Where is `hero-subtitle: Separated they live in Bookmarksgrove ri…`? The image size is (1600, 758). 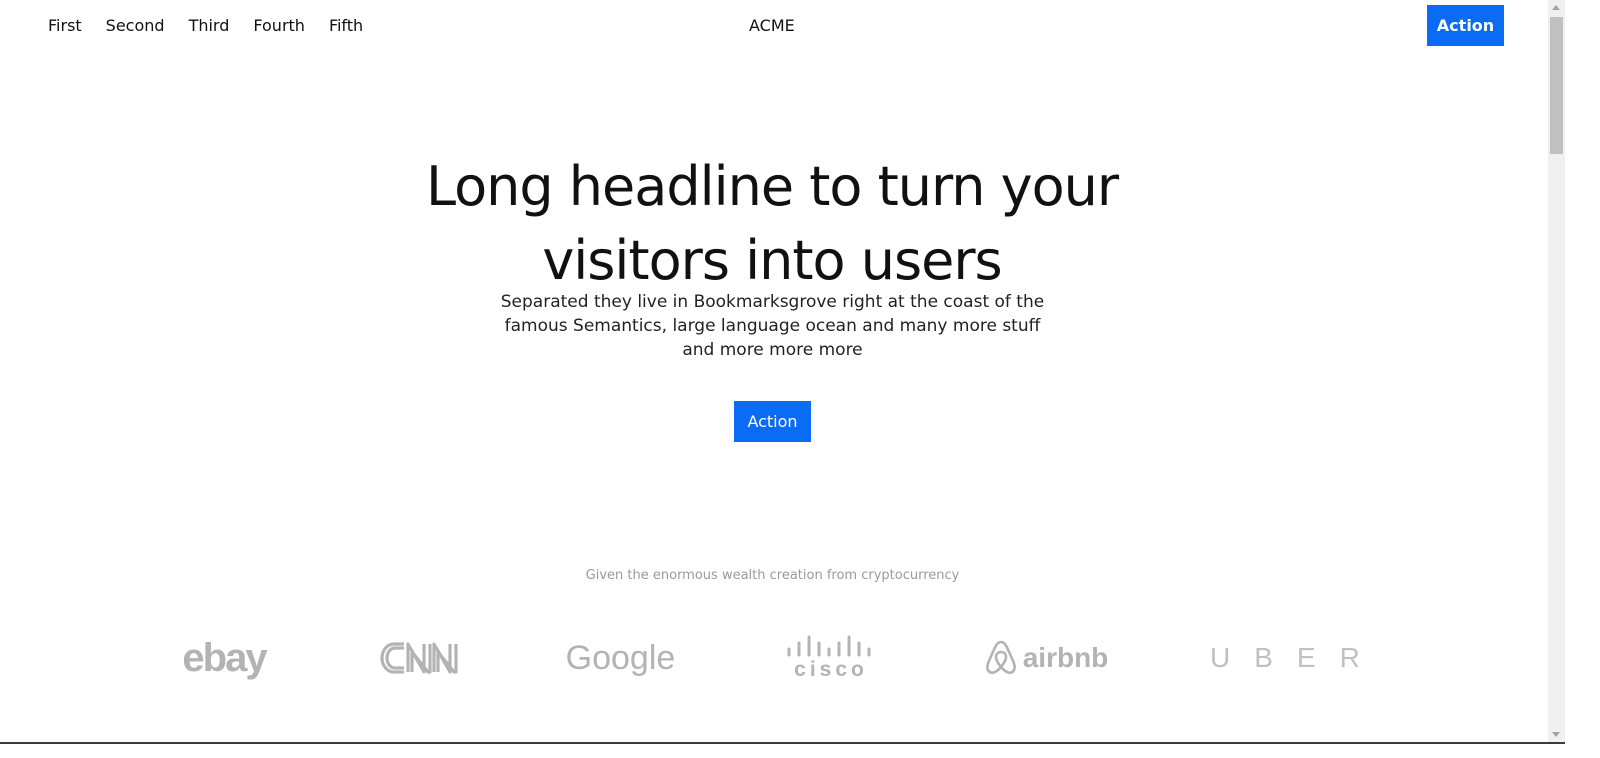 hero-subtitle: Separated they live in Bookmarksgrove ri… is located at coordinates (772, 326).